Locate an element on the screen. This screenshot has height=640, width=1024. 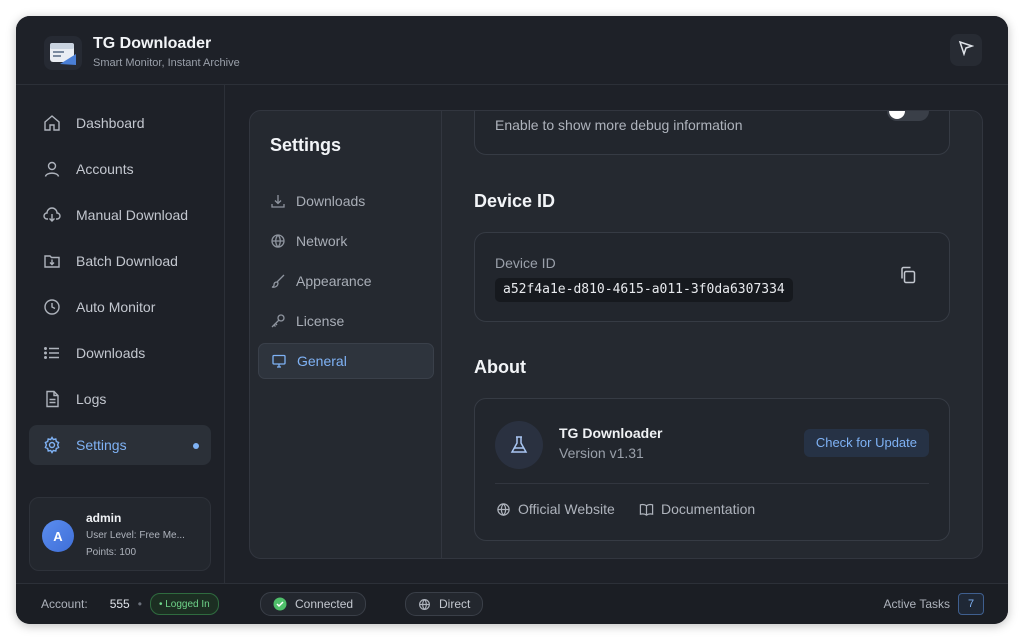
connection-pill: Connected is located at coordinates (313, 604).